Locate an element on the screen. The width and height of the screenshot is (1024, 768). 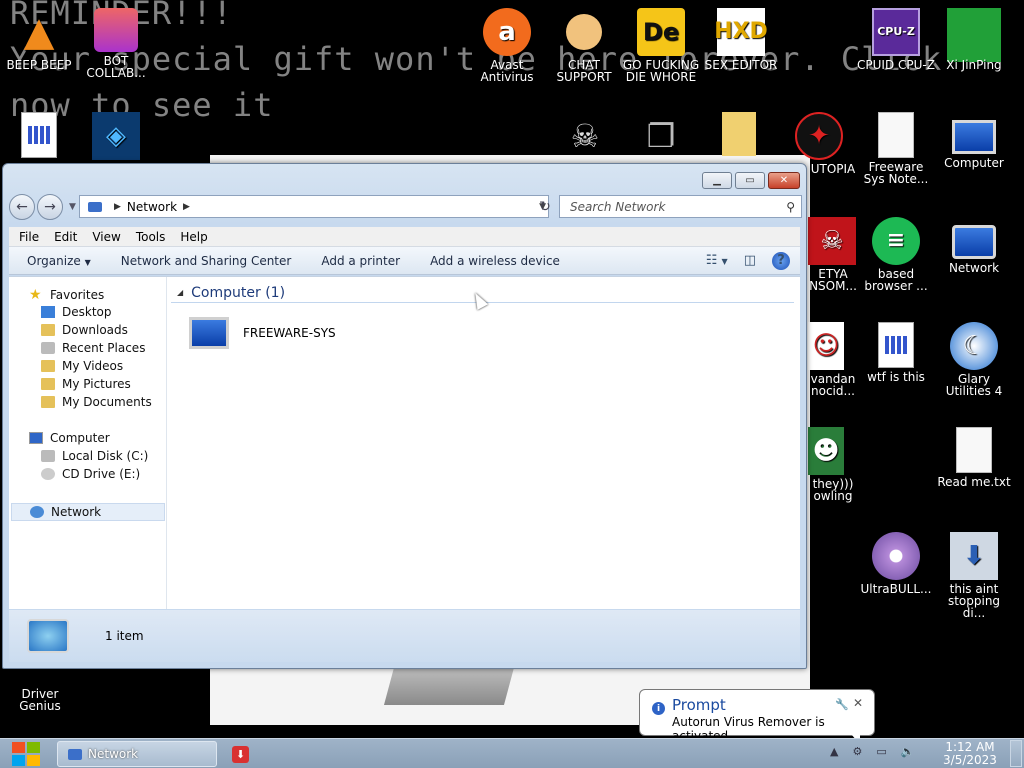
nav-favorites: ★ Favorites is located at coordinates (66, 295).